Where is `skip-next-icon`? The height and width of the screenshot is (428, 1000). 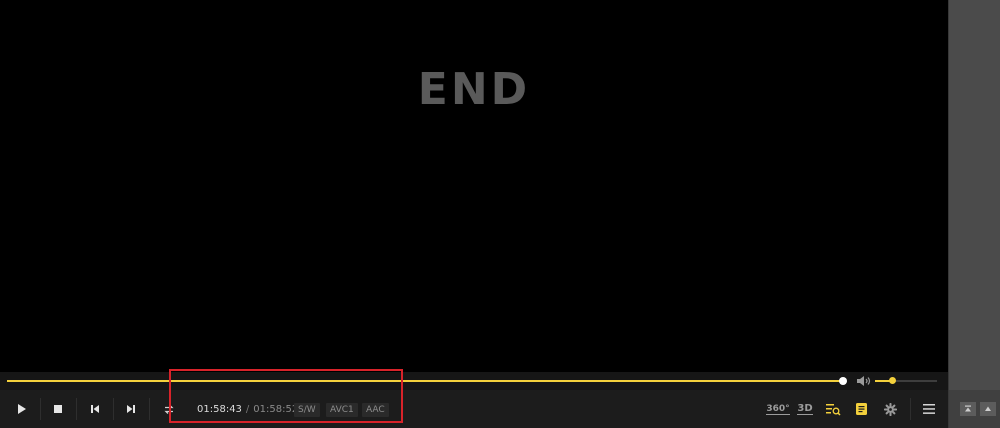 skip-next-icon is located at coordinates (131, 409).